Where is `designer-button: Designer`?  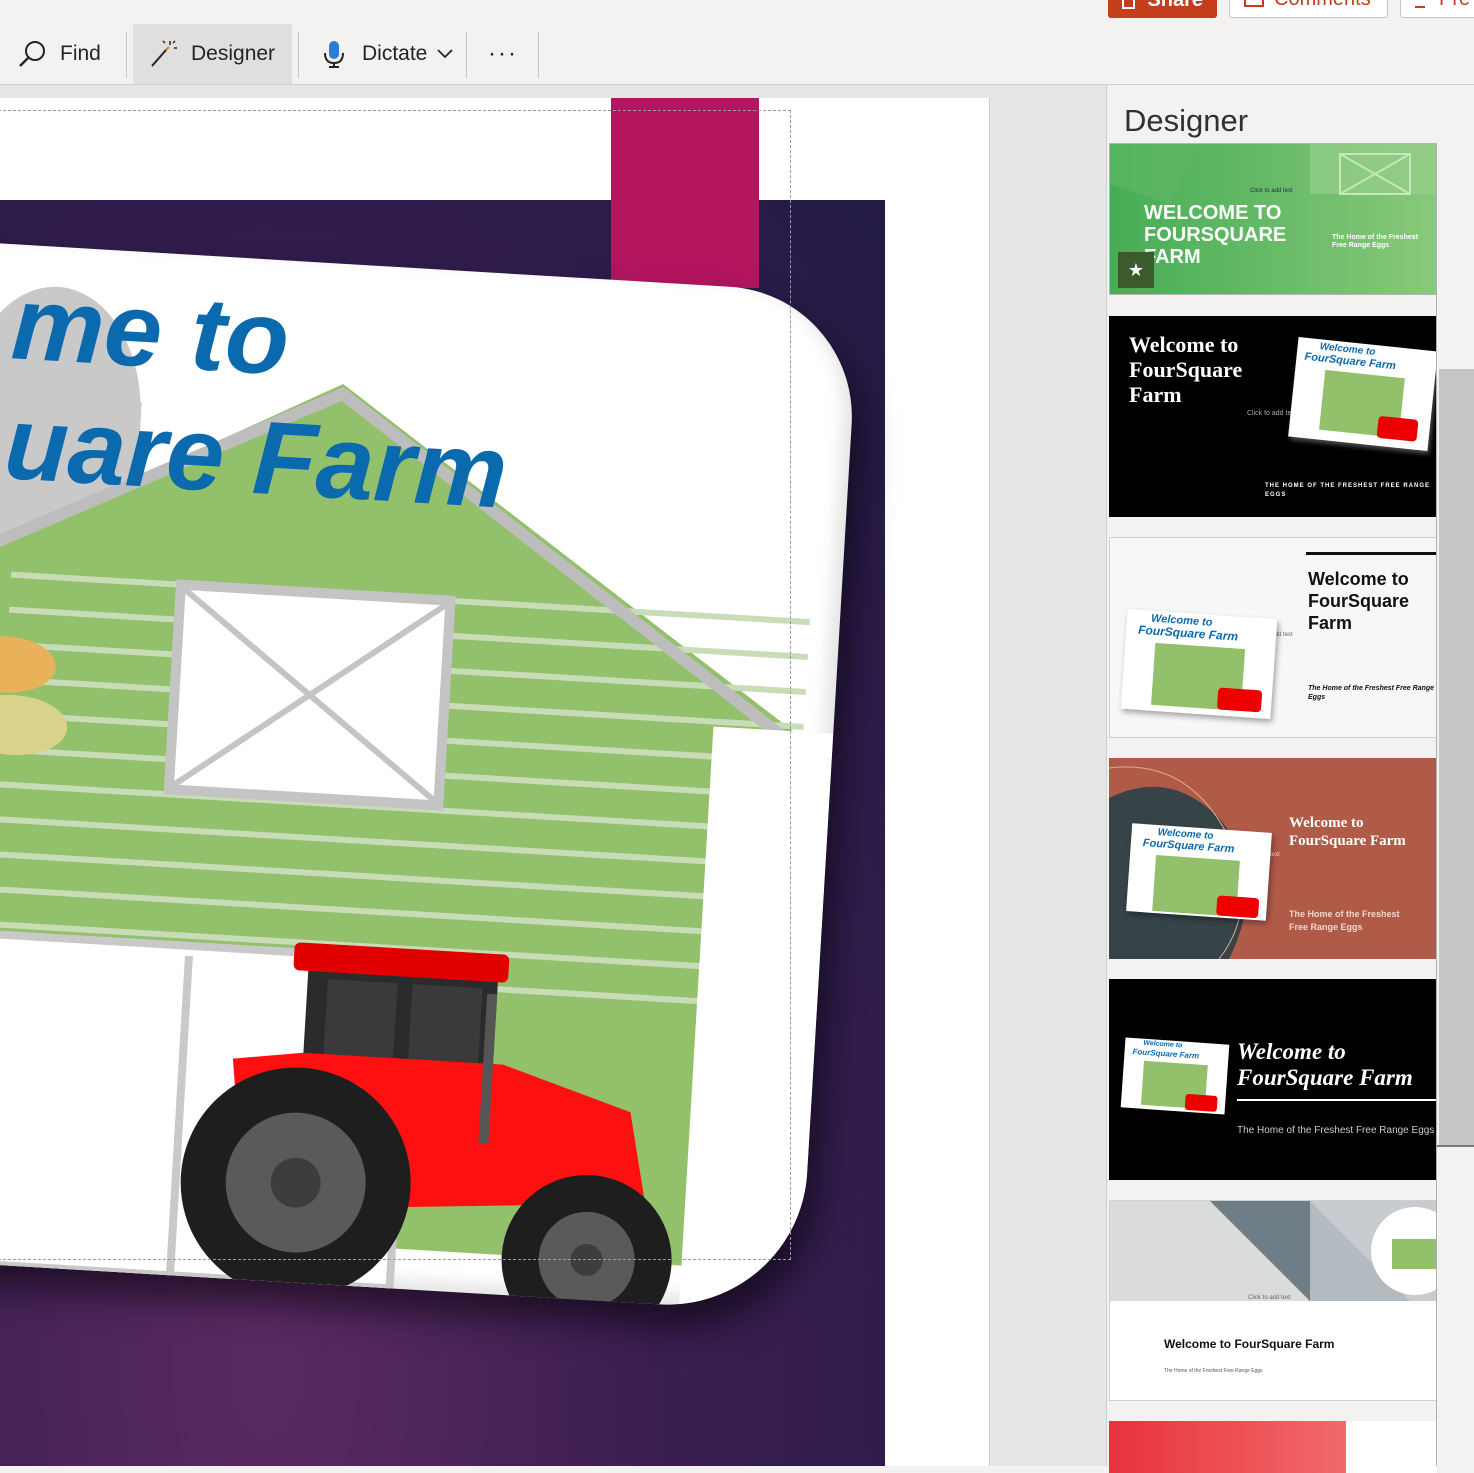 designer-button: Designer is located at coordinates (212, 54).